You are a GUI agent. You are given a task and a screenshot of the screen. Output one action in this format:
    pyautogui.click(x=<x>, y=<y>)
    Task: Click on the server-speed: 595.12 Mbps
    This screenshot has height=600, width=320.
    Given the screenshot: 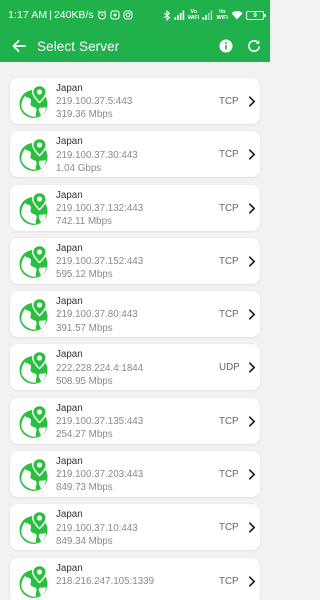 What is the action you would take?
    pyautogui.click(x=84, y=275)
    